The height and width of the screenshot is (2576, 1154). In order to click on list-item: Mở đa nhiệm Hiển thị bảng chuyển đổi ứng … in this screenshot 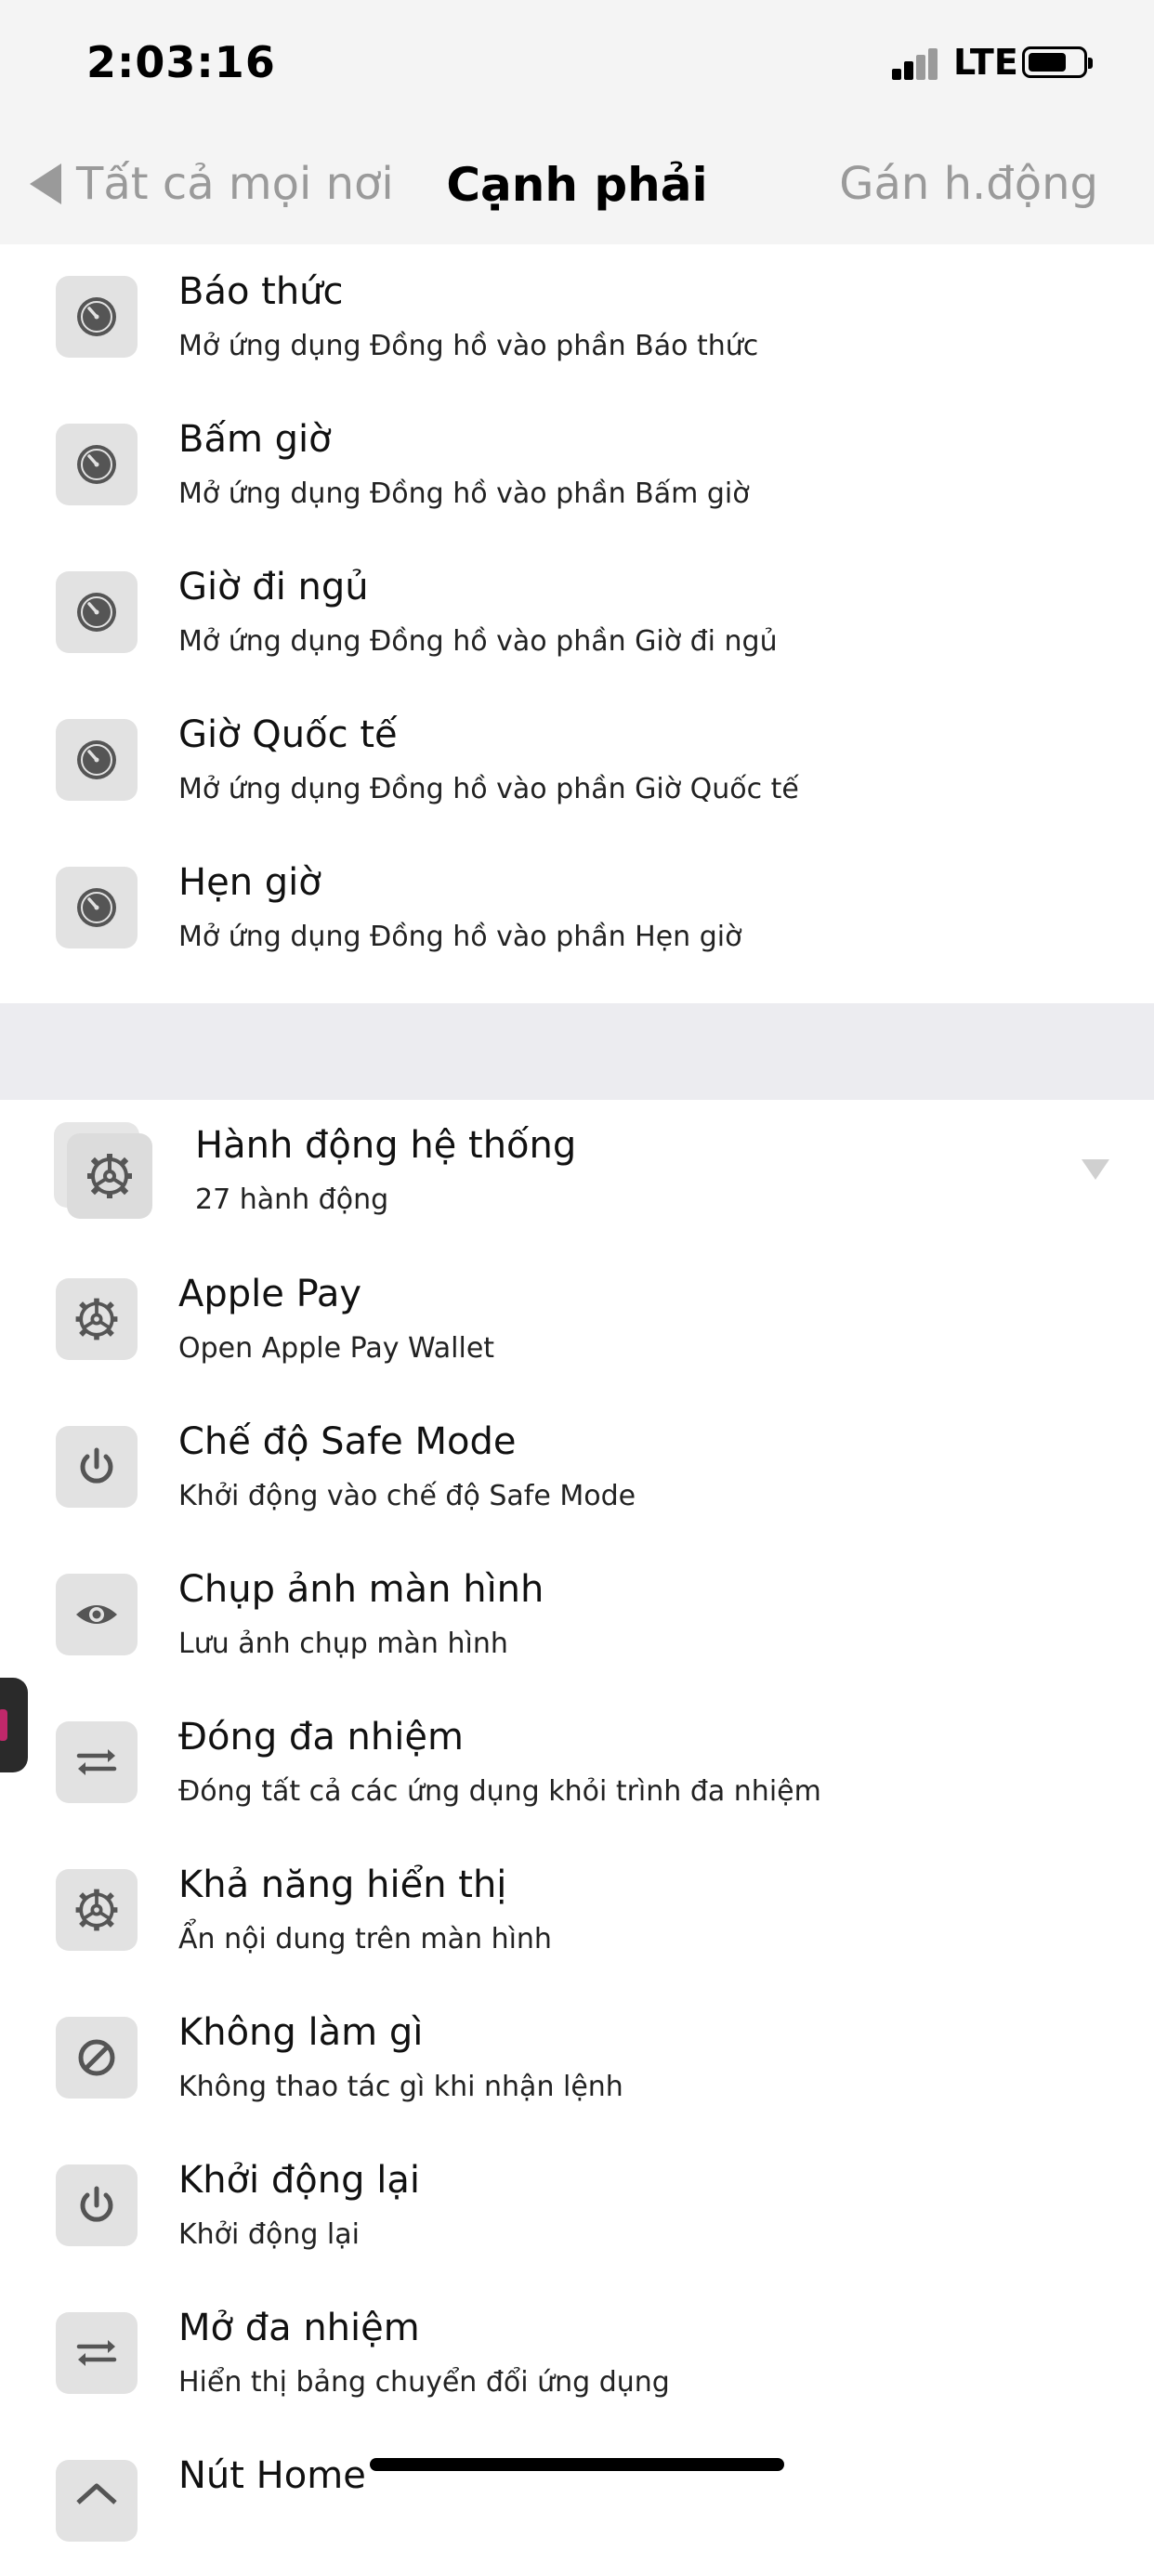, I will do `click(577, 2355)`.